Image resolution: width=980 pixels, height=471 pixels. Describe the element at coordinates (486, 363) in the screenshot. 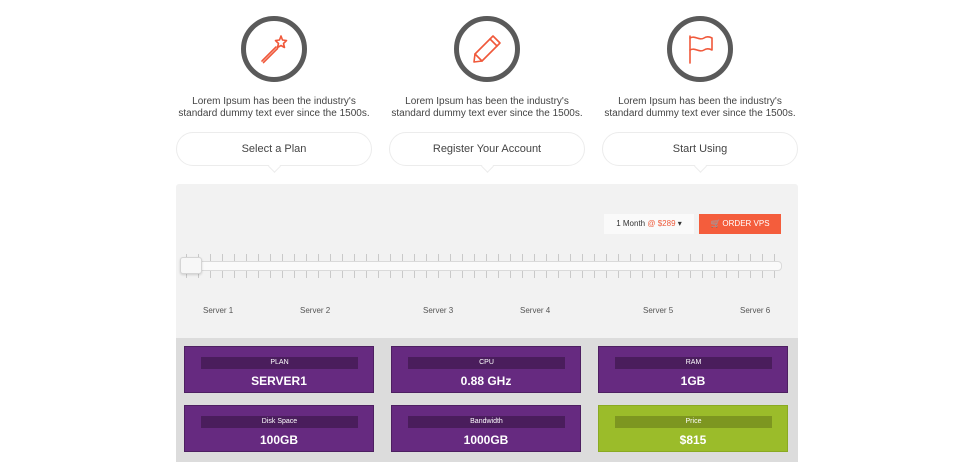

I see `cpu-label: CPU` at that location.